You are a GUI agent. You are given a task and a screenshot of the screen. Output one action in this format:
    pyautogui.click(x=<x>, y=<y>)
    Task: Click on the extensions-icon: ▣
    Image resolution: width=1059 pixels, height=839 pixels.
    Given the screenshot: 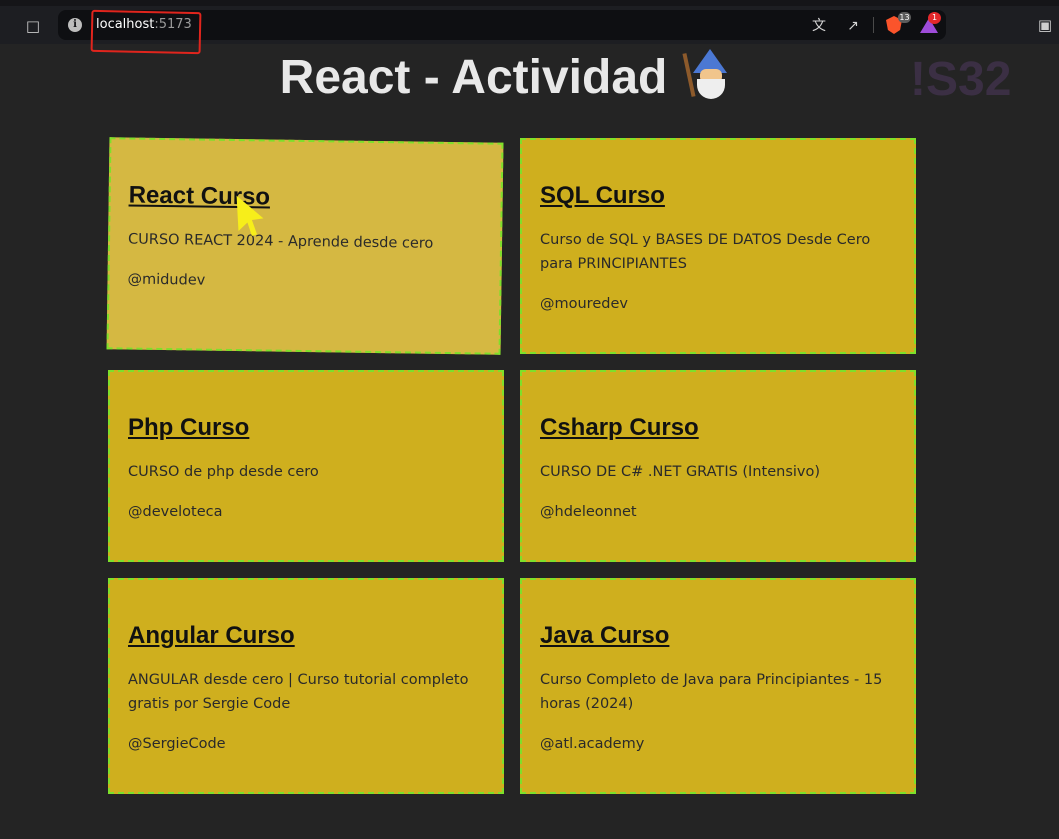 What is the action you would take?
    pyautogui.click(x=1045, y=25)
    